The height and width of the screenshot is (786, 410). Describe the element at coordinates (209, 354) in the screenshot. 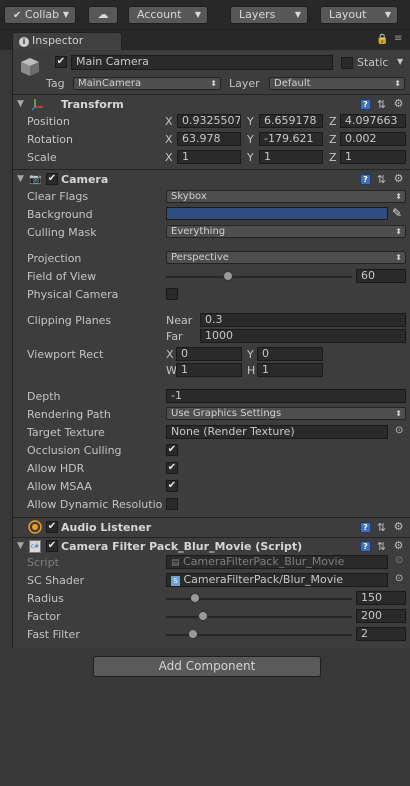

I see `vp-x-input: 0` at that location.